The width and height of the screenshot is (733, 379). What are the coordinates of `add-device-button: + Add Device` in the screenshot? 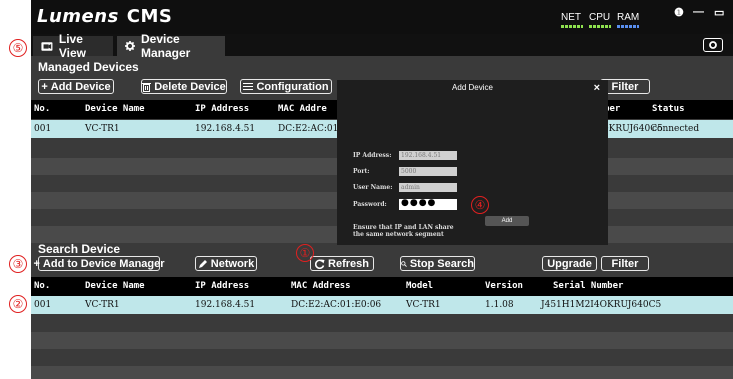 It's located at (76, 86).